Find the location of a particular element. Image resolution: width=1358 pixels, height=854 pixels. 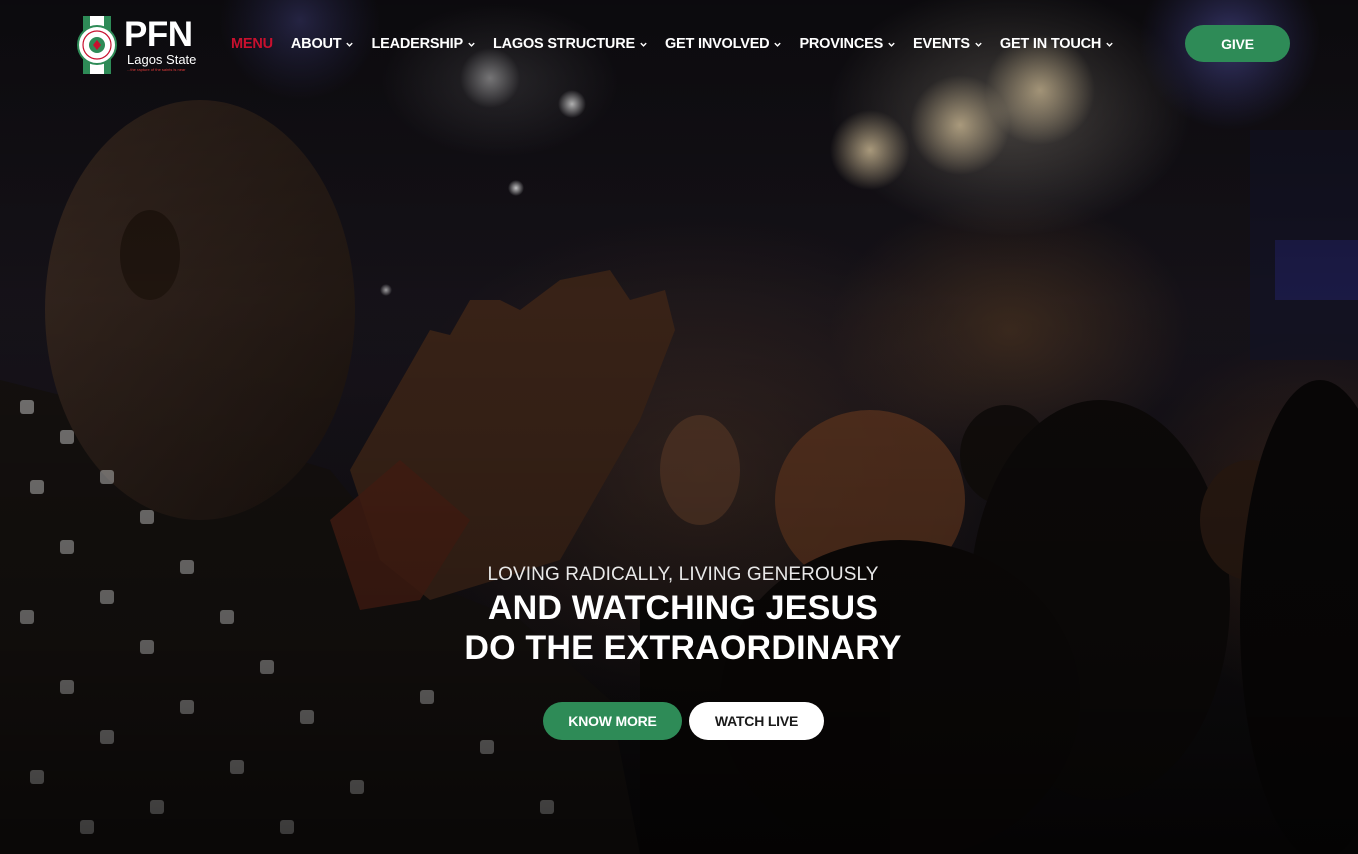

nav-item-label: GET IN TOUCH is located at coordinates (1050, 44).